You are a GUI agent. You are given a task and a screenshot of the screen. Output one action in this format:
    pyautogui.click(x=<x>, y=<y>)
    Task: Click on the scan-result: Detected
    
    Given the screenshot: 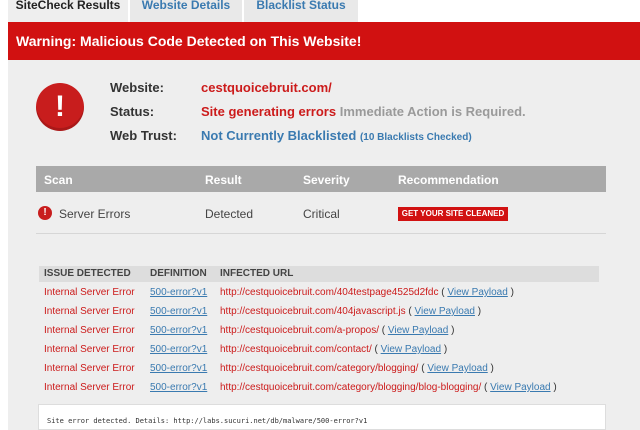 What is the action you would take?
    pyautogui.click(x=229, y=214)
    